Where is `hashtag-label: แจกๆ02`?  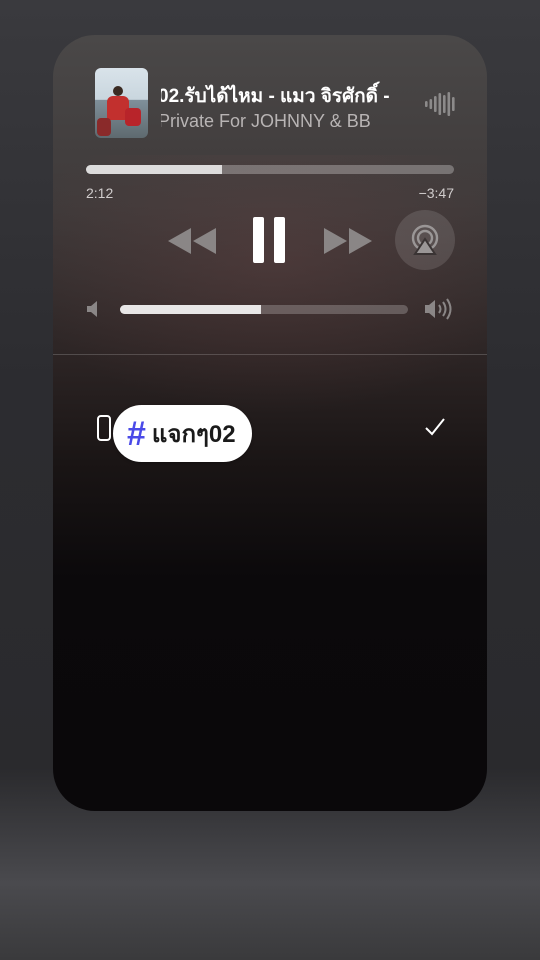 hashtag-label: แจกๆ02 is located at coordinates (193, 434).